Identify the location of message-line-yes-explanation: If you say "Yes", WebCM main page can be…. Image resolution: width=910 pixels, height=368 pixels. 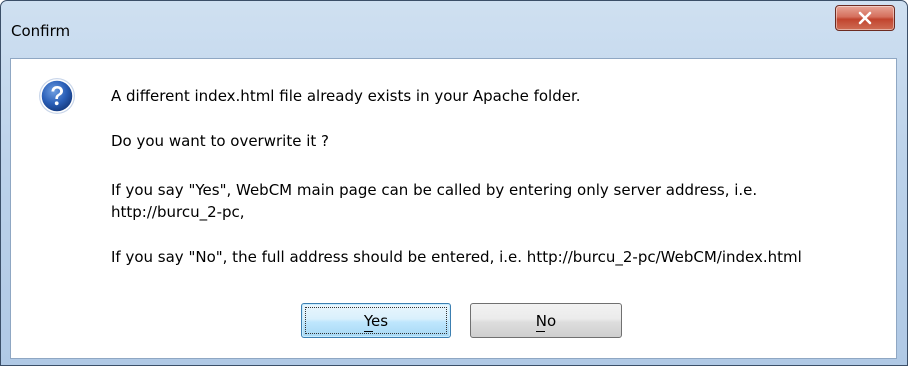
(434, 190).